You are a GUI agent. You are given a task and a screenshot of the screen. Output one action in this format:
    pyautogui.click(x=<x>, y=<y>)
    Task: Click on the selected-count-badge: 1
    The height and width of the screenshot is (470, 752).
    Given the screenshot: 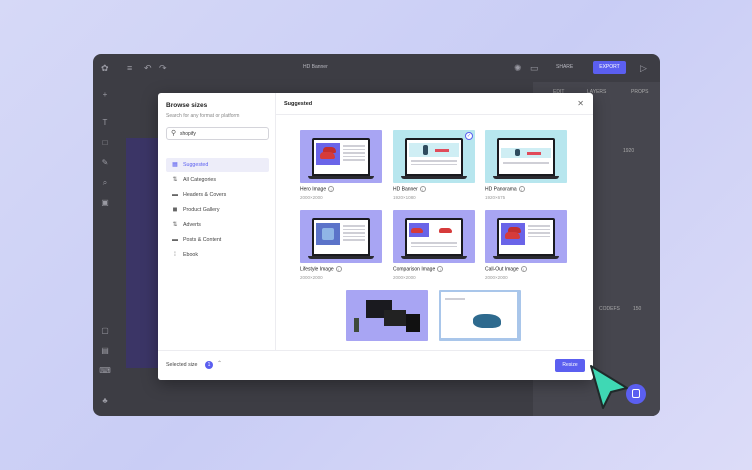 What is the action you would take?
    pyautogui.click(x=209, y=365)
    